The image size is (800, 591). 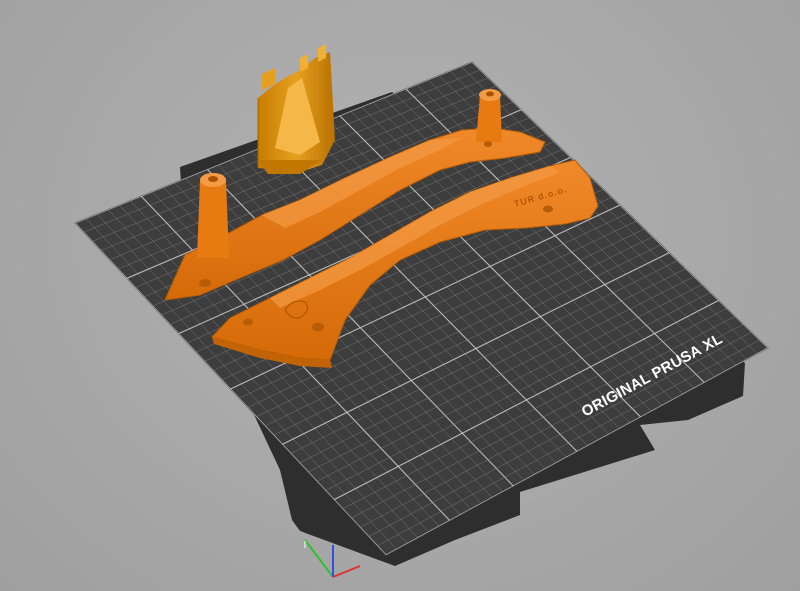 I want to click on y-axis-icon, so click(x=319, y=558).